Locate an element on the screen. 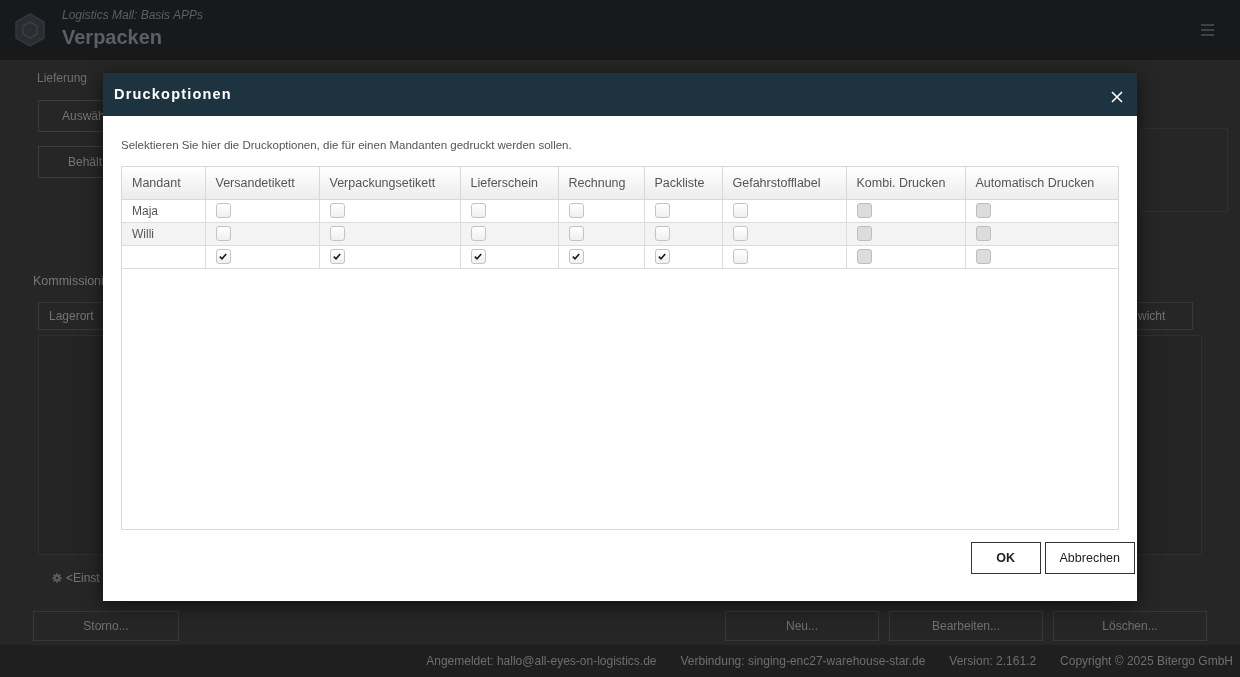 The height and width of the screenshot is (677, 1240). cancel-dialog-button: Abbrechen is located at coordinates (1089, 558).